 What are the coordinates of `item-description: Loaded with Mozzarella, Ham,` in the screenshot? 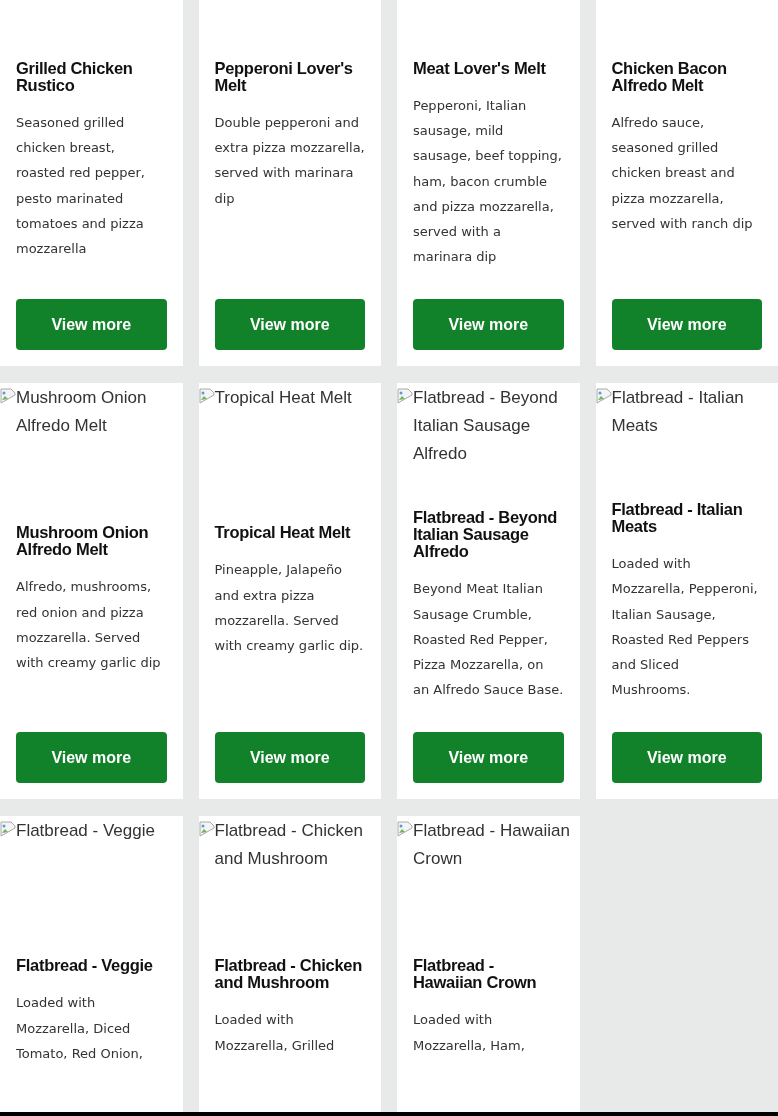 It's located at (469, 1033).